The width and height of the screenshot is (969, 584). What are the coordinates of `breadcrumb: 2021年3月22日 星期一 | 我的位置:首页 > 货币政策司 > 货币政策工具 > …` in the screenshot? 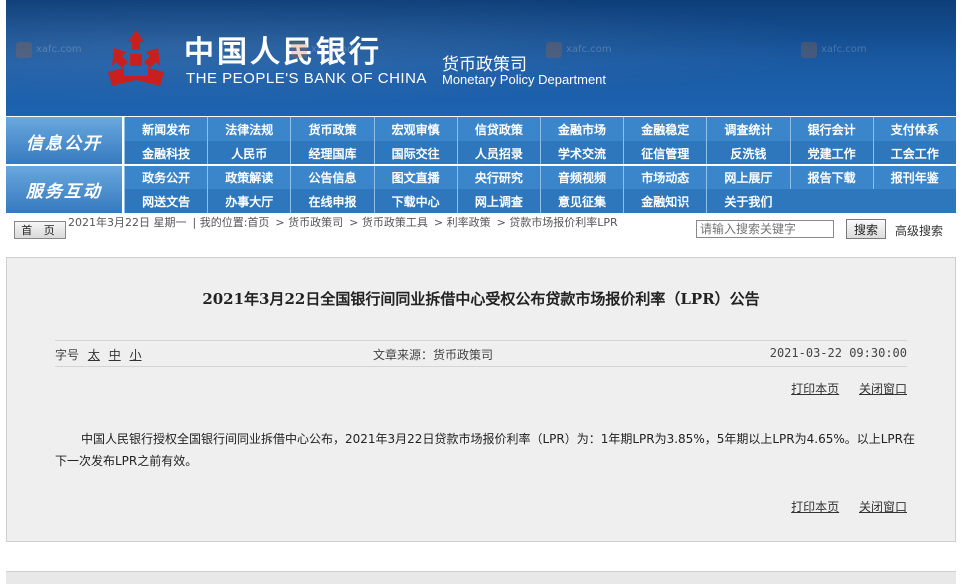 It's located at (343, 222).